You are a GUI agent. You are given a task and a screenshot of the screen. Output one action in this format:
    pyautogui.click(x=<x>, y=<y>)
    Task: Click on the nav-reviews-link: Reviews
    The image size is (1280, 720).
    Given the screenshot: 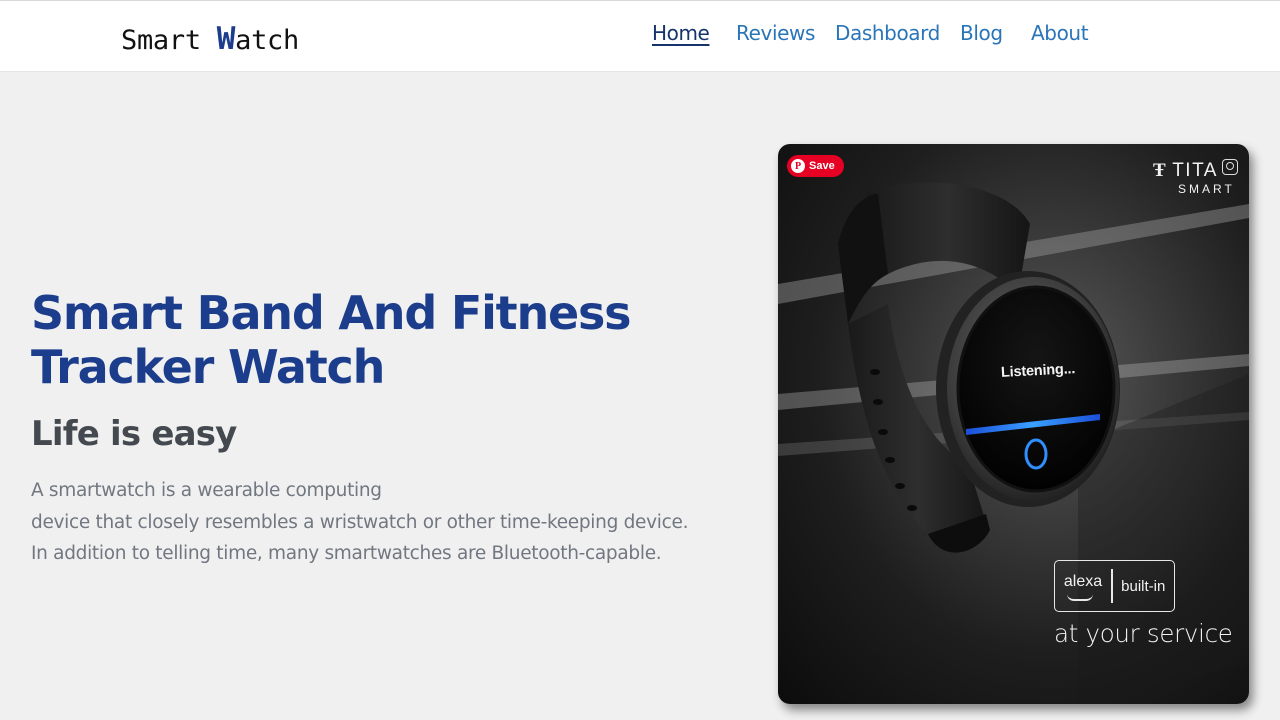 What is the action you would take?
    pyautogui.click(x=775, y=33)
    